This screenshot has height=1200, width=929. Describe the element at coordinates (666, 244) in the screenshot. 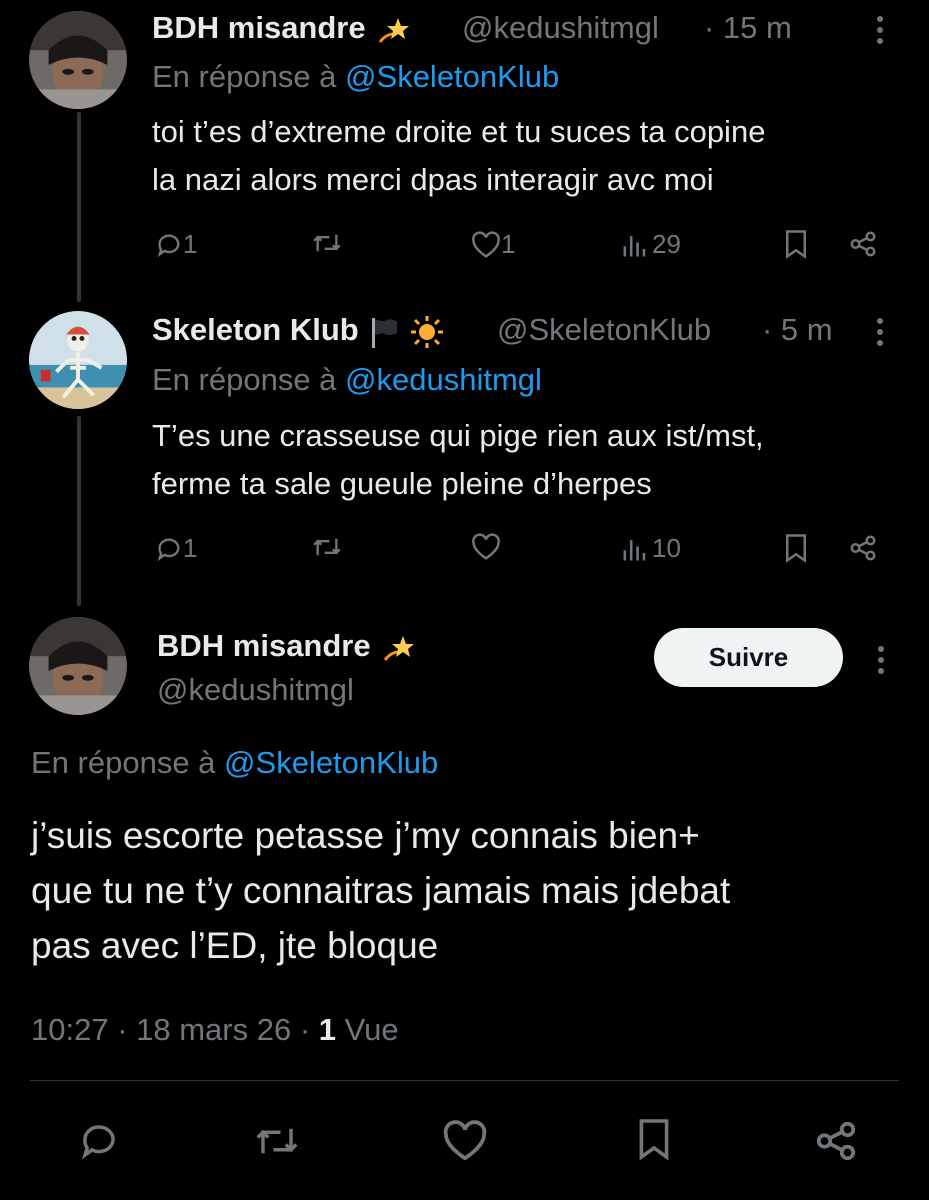

I see `view-count: 29` at that location.